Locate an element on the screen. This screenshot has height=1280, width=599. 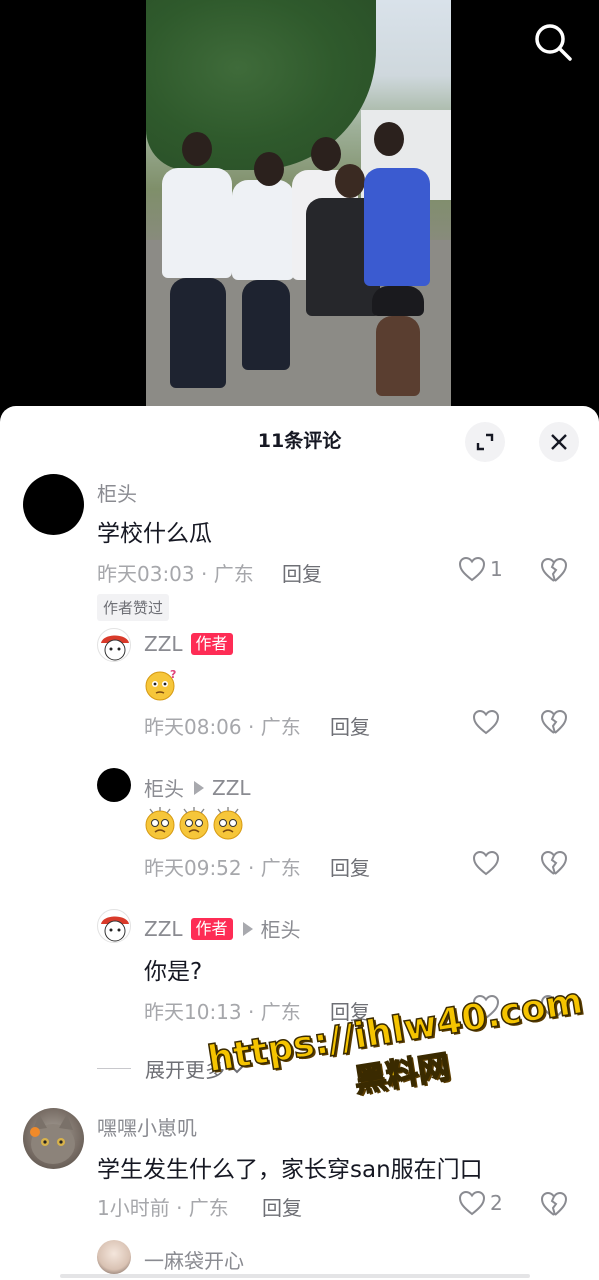
reply-to-username: 柜头 is located at coordinates (280, 930).